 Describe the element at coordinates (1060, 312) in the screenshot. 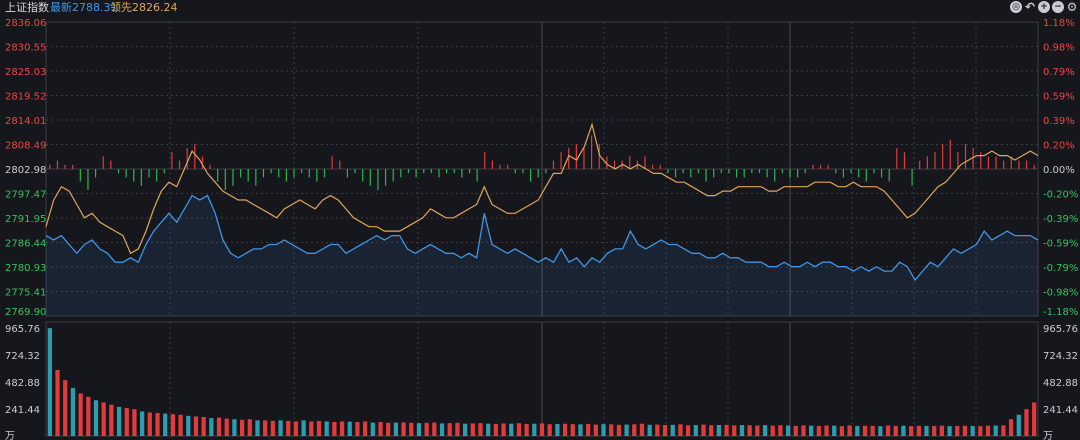

I see `y-right-tick-label: -1.18%` at that location.